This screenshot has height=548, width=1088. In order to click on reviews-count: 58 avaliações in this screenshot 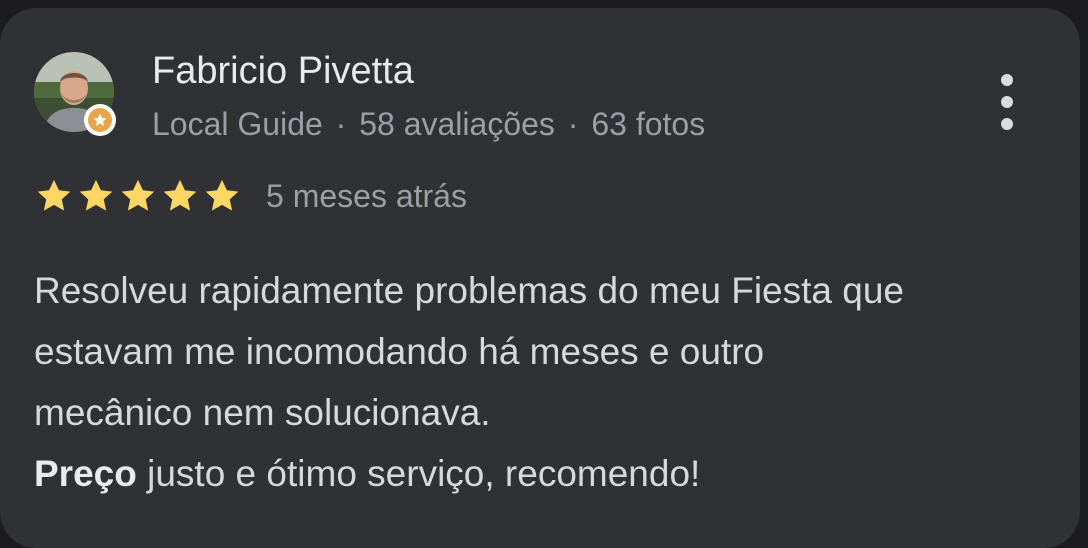, I will do `click(457, 124)`.